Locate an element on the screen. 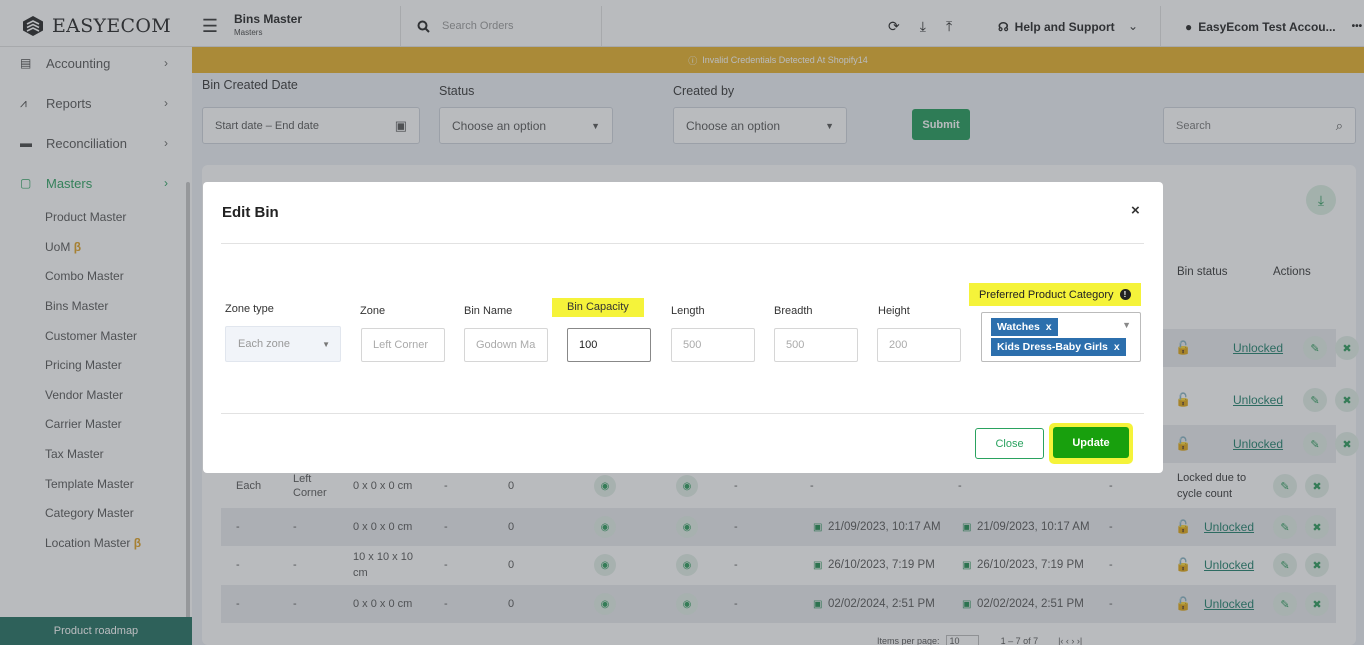 The height and width of the screenshot is (645, 1364). preferred-product-category-label: Preferred Product Category ! is located at coordinates (1055, 294).